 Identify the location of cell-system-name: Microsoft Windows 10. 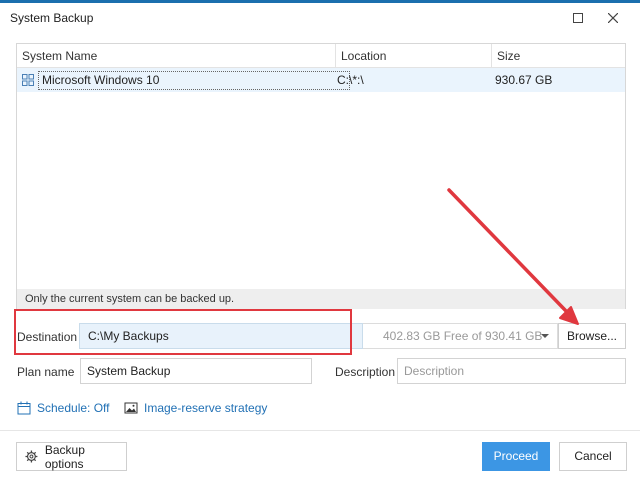
(101, 80).